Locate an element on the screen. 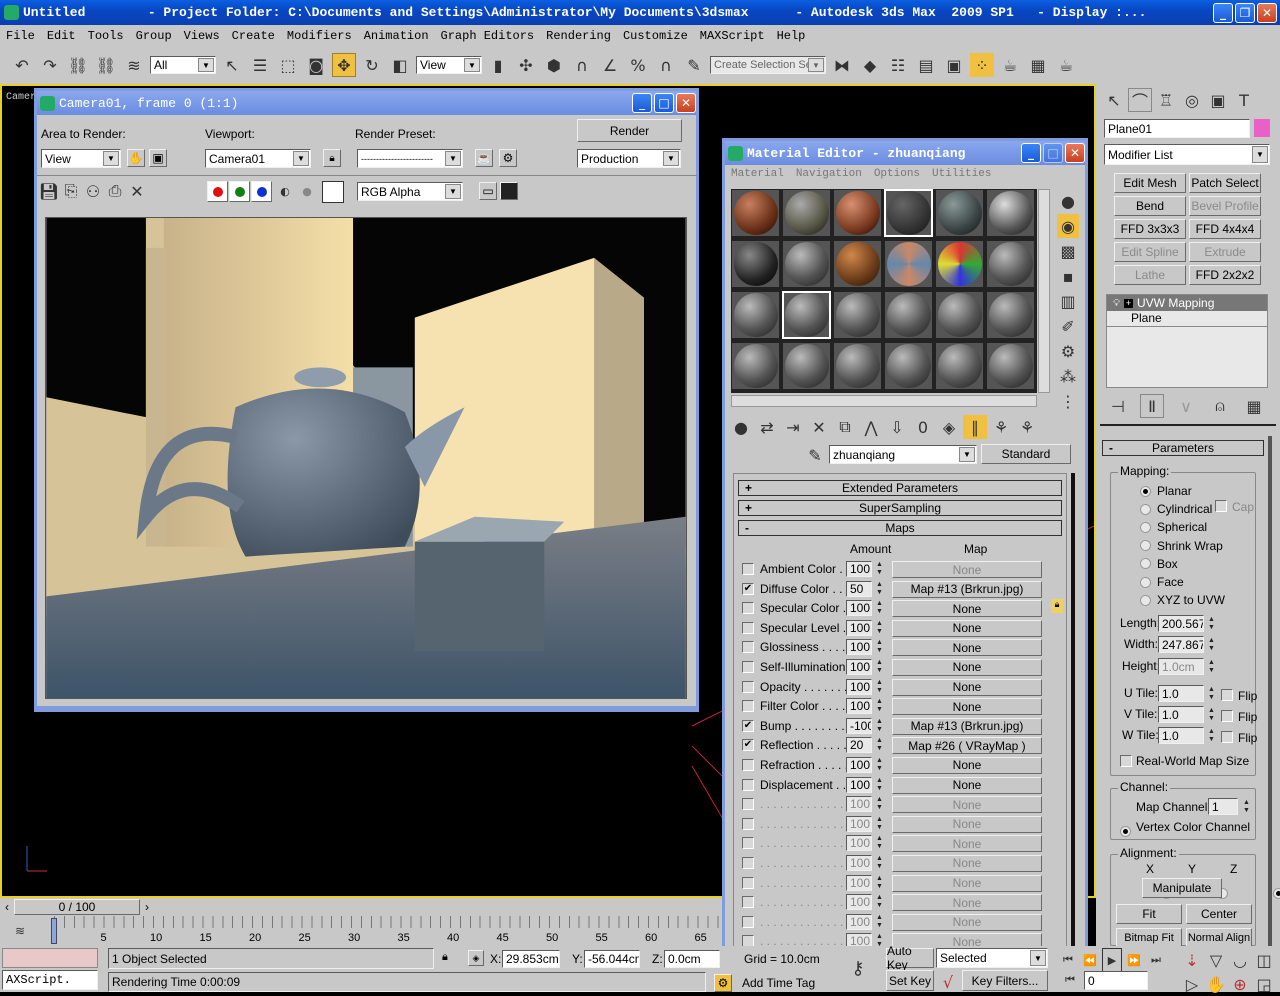 The width and height of the screenshot is (1280, 996). monochrome-icon: ● is located at coordinates (307, 191).